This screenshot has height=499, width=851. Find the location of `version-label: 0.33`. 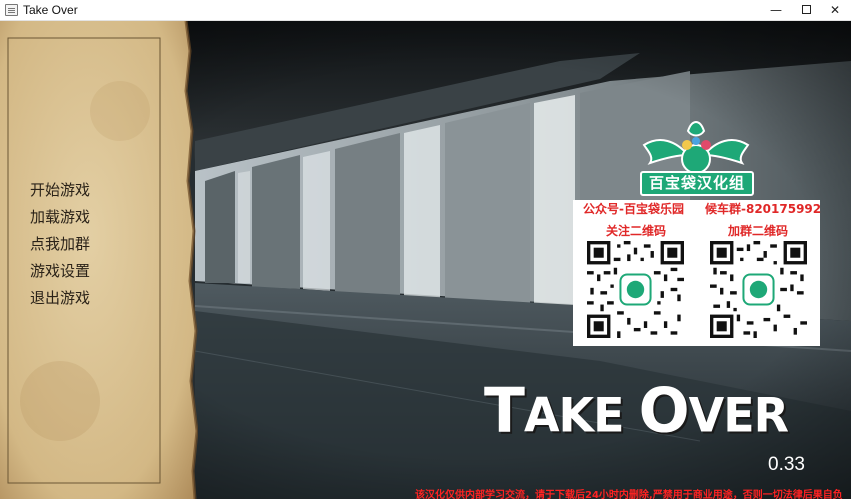

version-label: 0.33 is located at coordinates (786, 464).